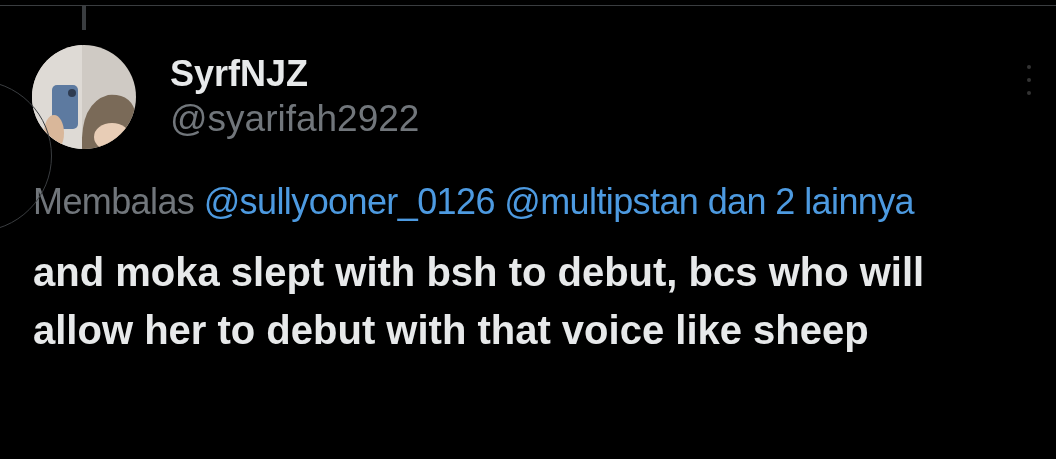 Image resolution: width=1056 pixels, height=459 pixels. Describe the element at coordinates (349, 201) in the screenshot. I see `mention-link: @sullyooner_0126` at that location.